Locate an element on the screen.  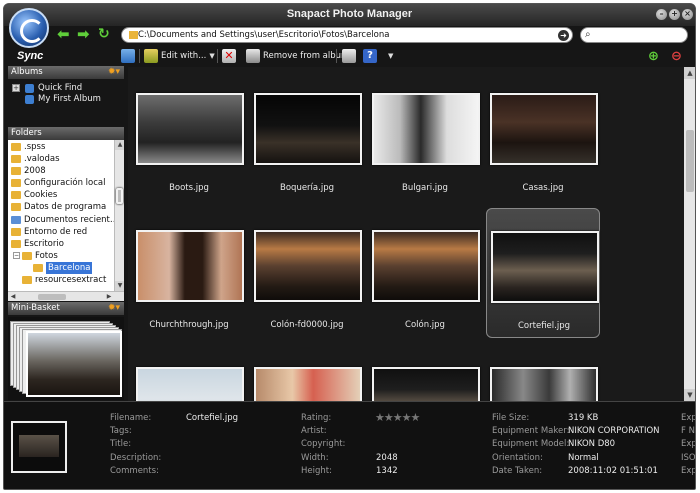
print-button is located at coordinates (350, 56).